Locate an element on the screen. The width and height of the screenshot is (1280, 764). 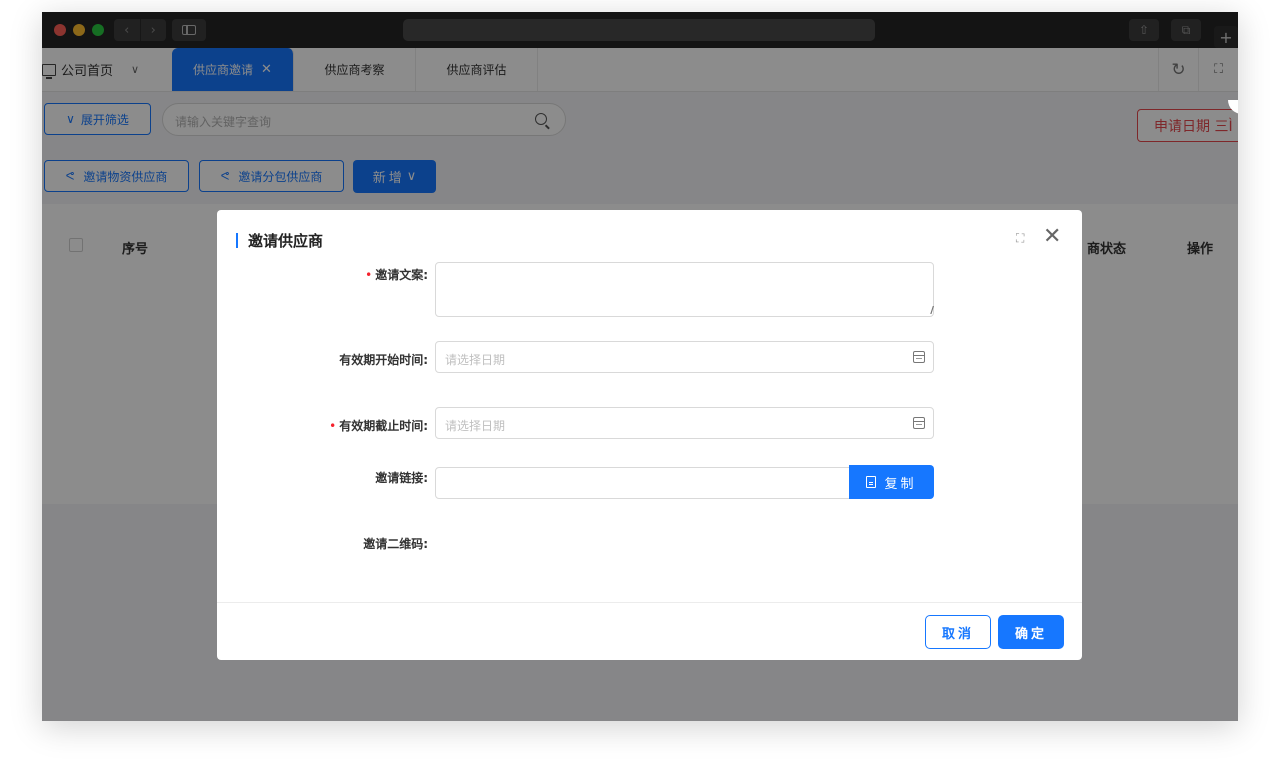
dialog-footer: 取消 确定 is located at coordinates (649, 631).